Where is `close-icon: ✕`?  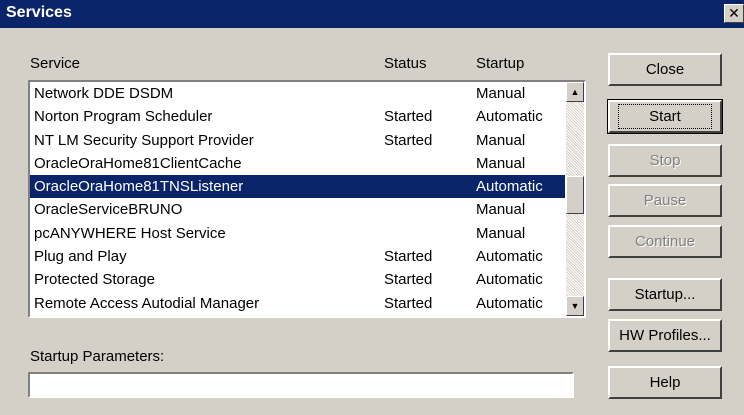
close-icon: ✕ is located at coordinates (734, 13).